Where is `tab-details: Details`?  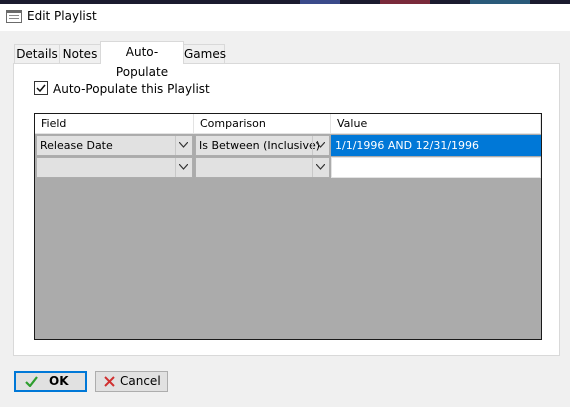 tab-details: Details is located at coordinates (37, 53).